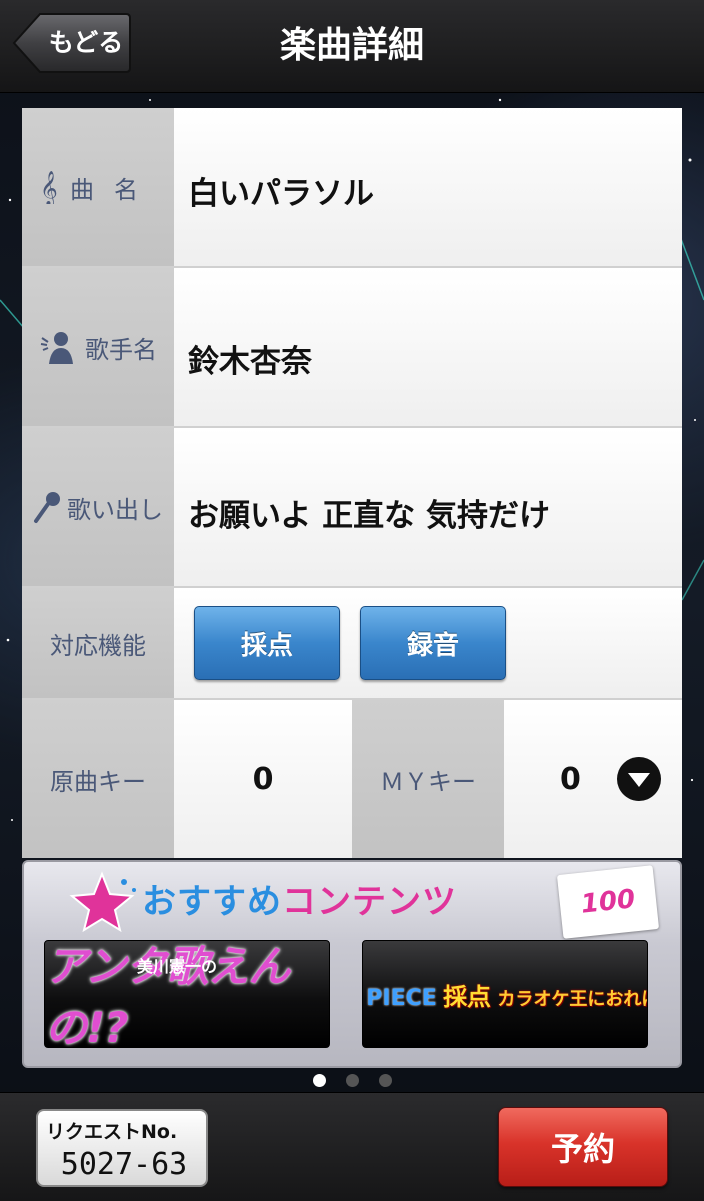 This screenshot has height=1201, width=704. Describe the element at coordinates (352, 1146) in the screenshot. I see `bottom-bar: リクエストNo. 5027-63 予約` at that location.